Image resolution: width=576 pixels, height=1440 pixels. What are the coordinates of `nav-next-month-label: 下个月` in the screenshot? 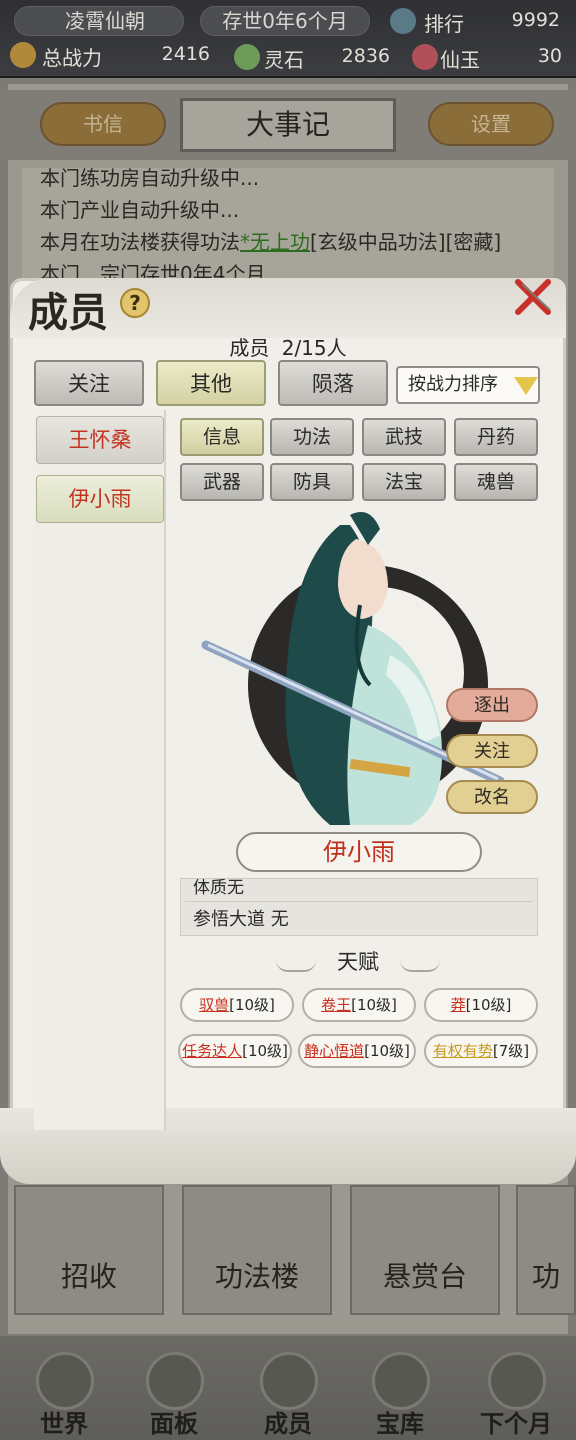 It's located at (516, 1424).